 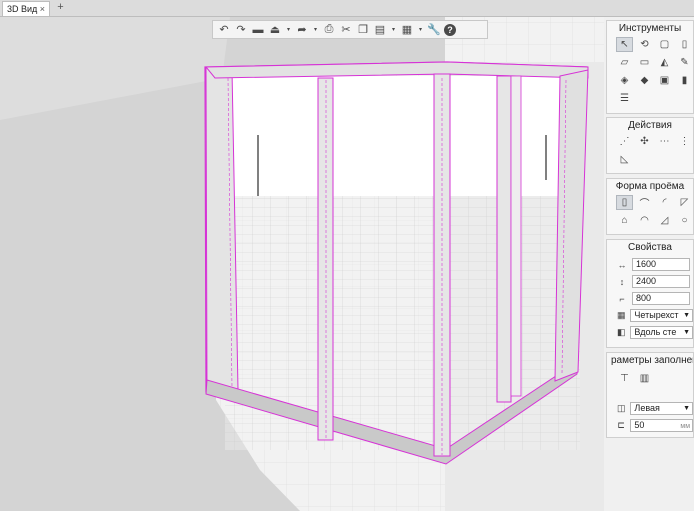 I want to click on copy-icon: ❐, so click(x=363, y=30).